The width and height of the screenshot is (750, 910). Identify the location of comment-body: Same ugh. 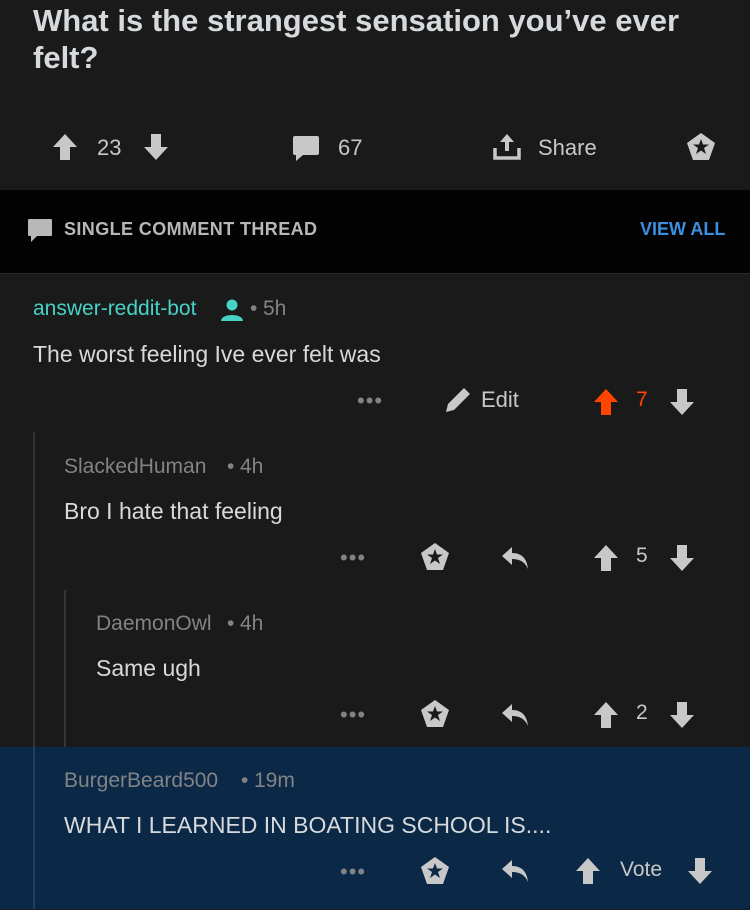
(148, 668).